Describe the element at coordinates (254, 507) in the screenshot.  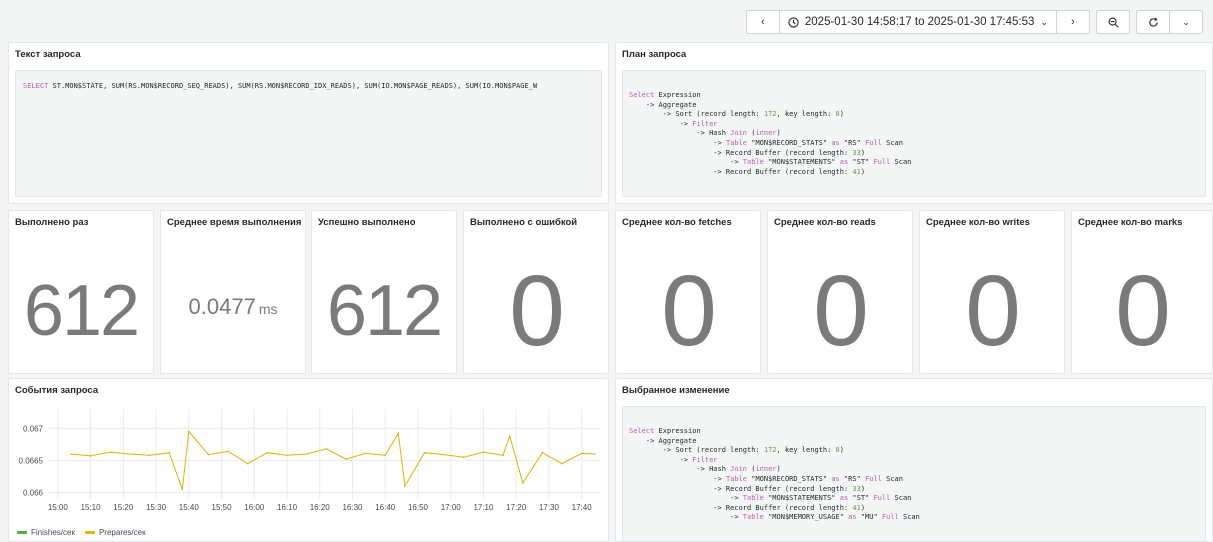
I see `x-tick-label: 16:00` at that location.